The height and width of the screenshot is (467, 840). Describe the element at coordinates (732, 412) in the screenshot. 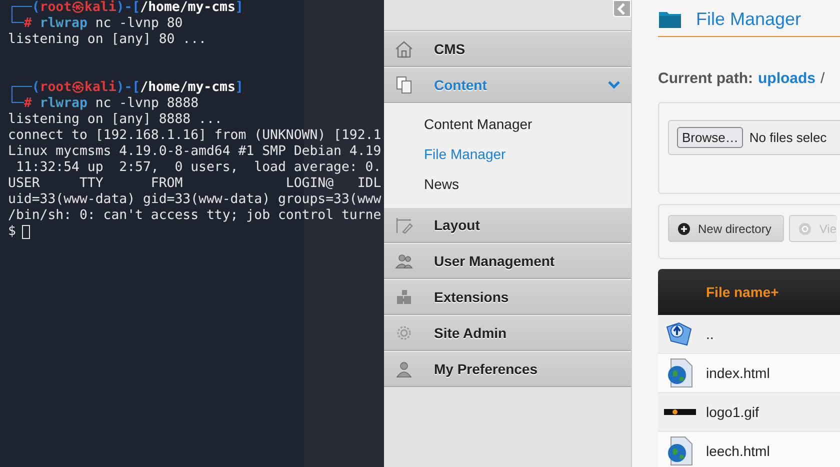

I see `file-name: logo1.gif` at that location.